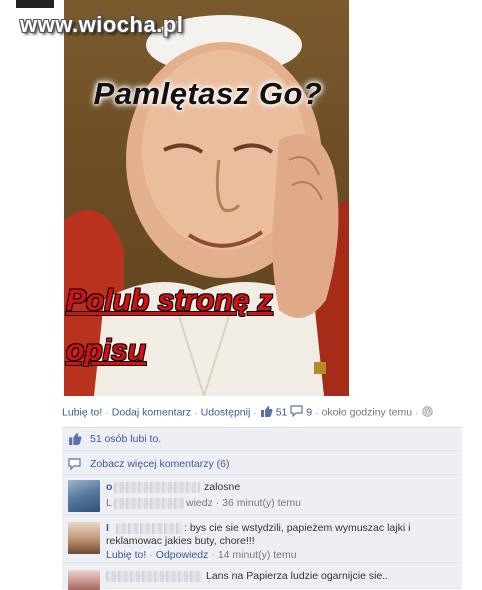 This screenshot has height=590, width=482. I want to click on top-bar, so click(35, 4).